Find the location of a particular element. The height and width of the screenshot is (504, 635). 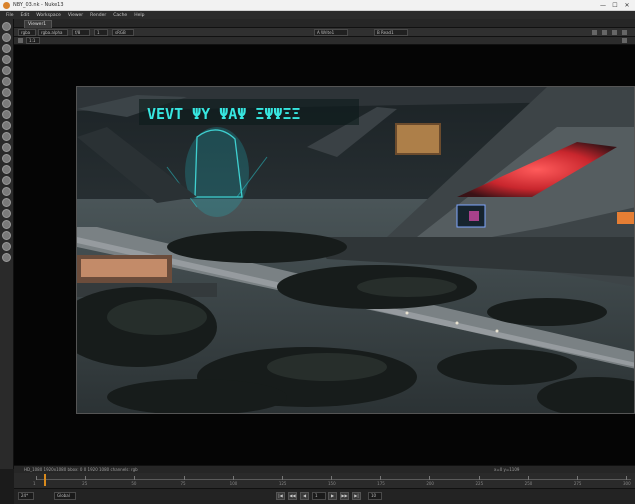

menu-workspace: Workspace is located at coordinates (48, 15).